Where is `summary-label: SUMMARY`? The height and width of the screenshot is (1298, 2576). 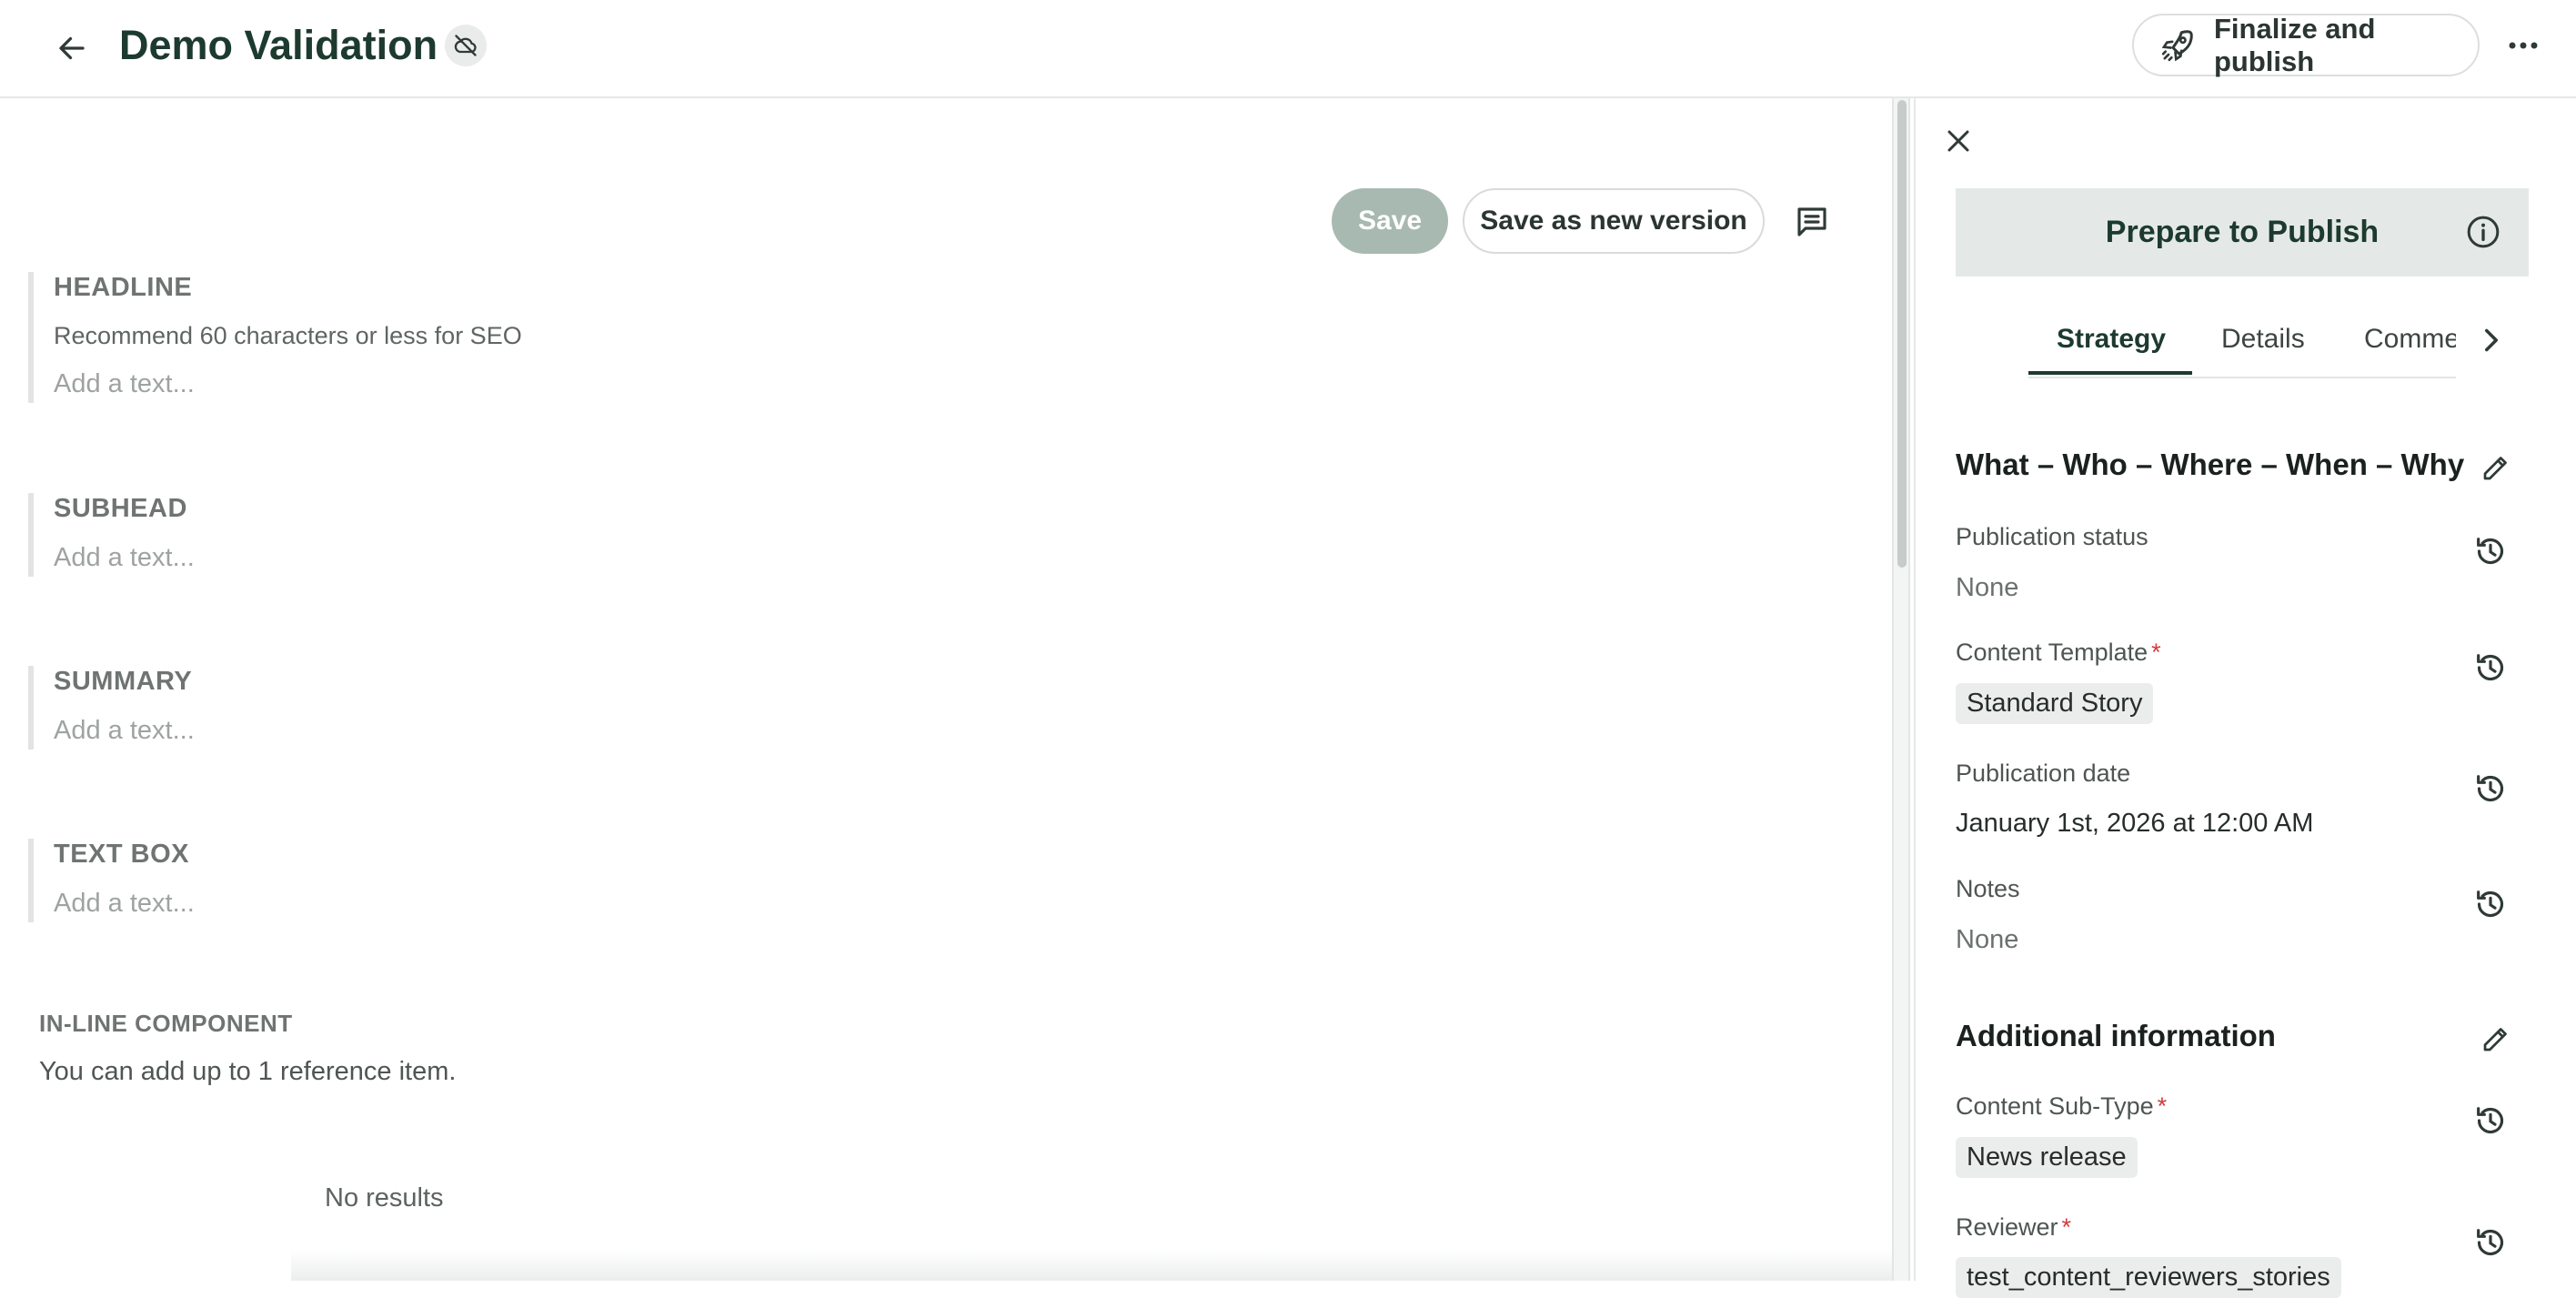 summary-label: SUMMARY is located at coordinates (123, 681).